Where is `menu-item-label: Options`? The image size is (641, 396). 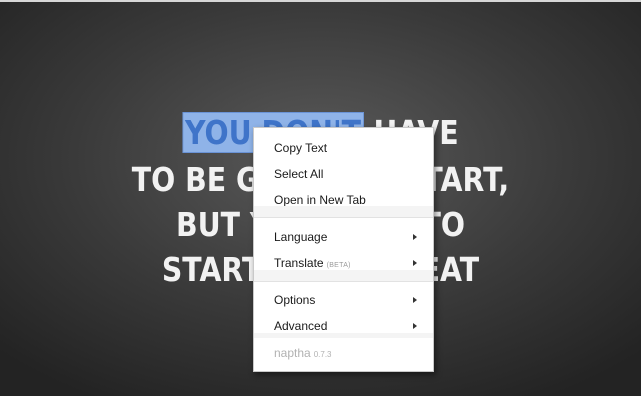
menu-item-label: Options is located at coordinates (295, 300).